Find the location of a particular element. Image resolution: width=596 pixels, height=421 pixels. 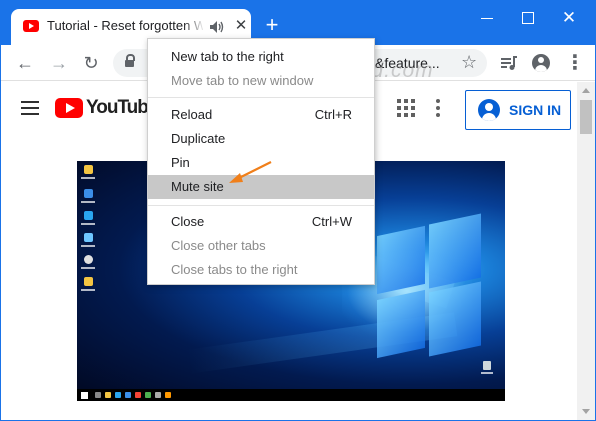

tab-title-fade is located at coordinates (194, 26).